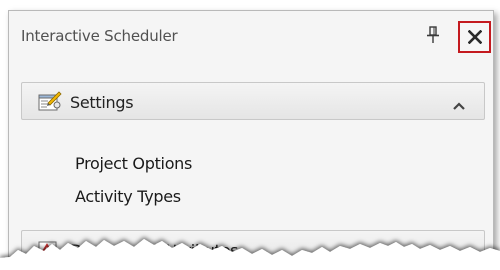 Image resolution: width=500 pixels, height=270 pixels. Describe the element at coordinates (102, 102) in the screenshot. I see `settings-group-label: Settings` at that location.